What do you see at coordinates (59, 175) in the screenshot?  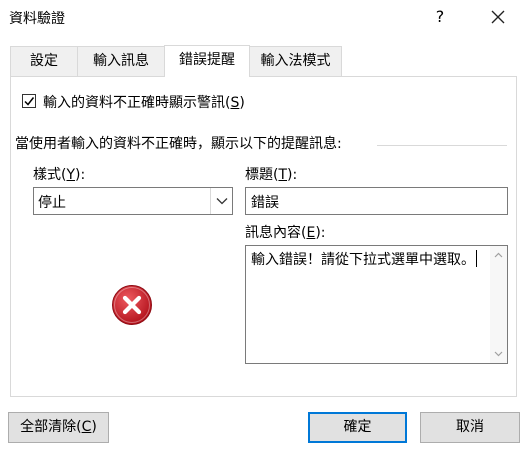 I see `style-label: 樣式(Y):` at bounding box center [59, 175].